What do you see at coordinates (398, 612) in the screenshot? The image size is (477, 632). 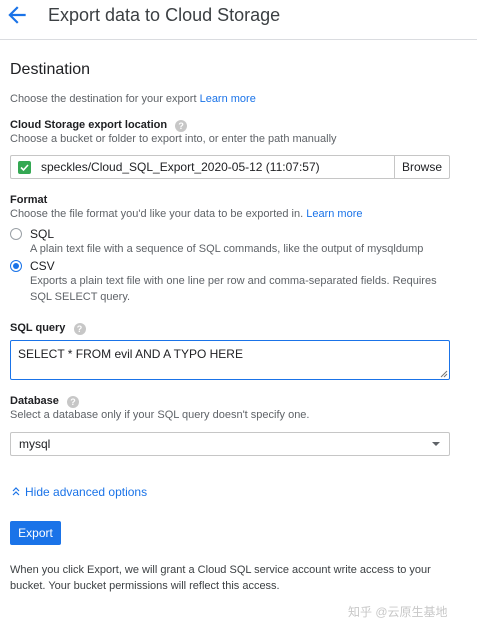 I see `watermark: 知乎 @云原生基地` at bounding box center [398, 612].